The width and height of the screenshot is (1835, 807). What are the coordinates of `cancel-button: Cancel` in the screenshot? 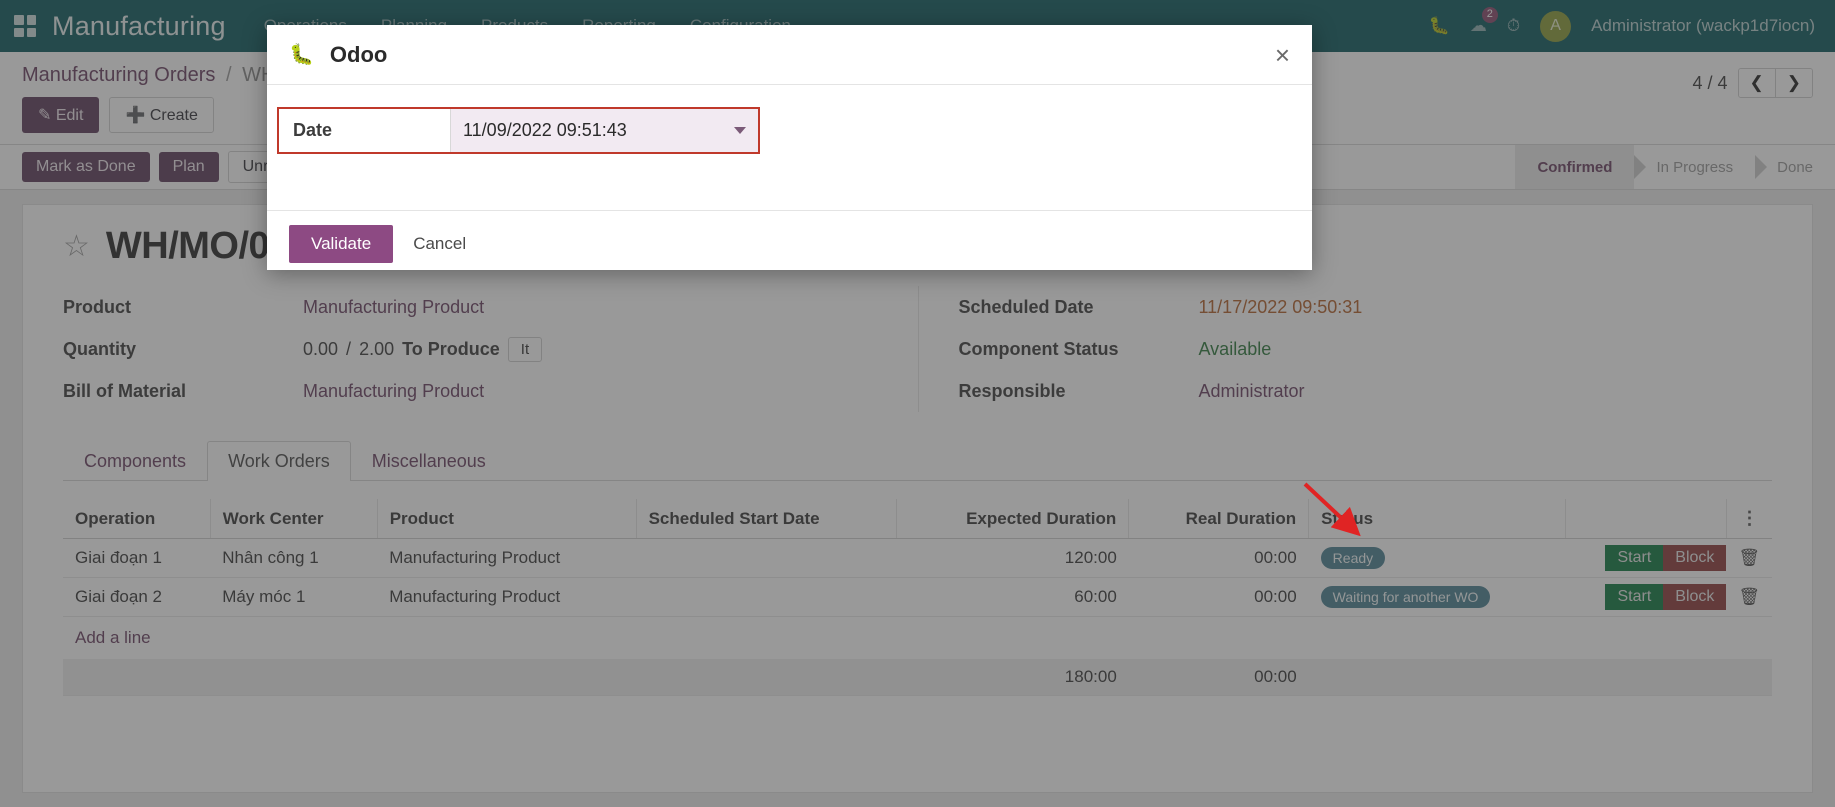 It's located at (439, 244).